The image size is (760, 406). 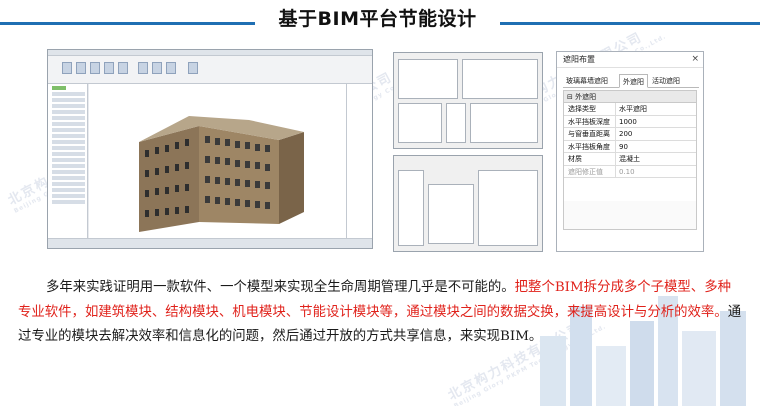 I want to click on property-key: 水平挡板深度, so click(x=590, y=121).